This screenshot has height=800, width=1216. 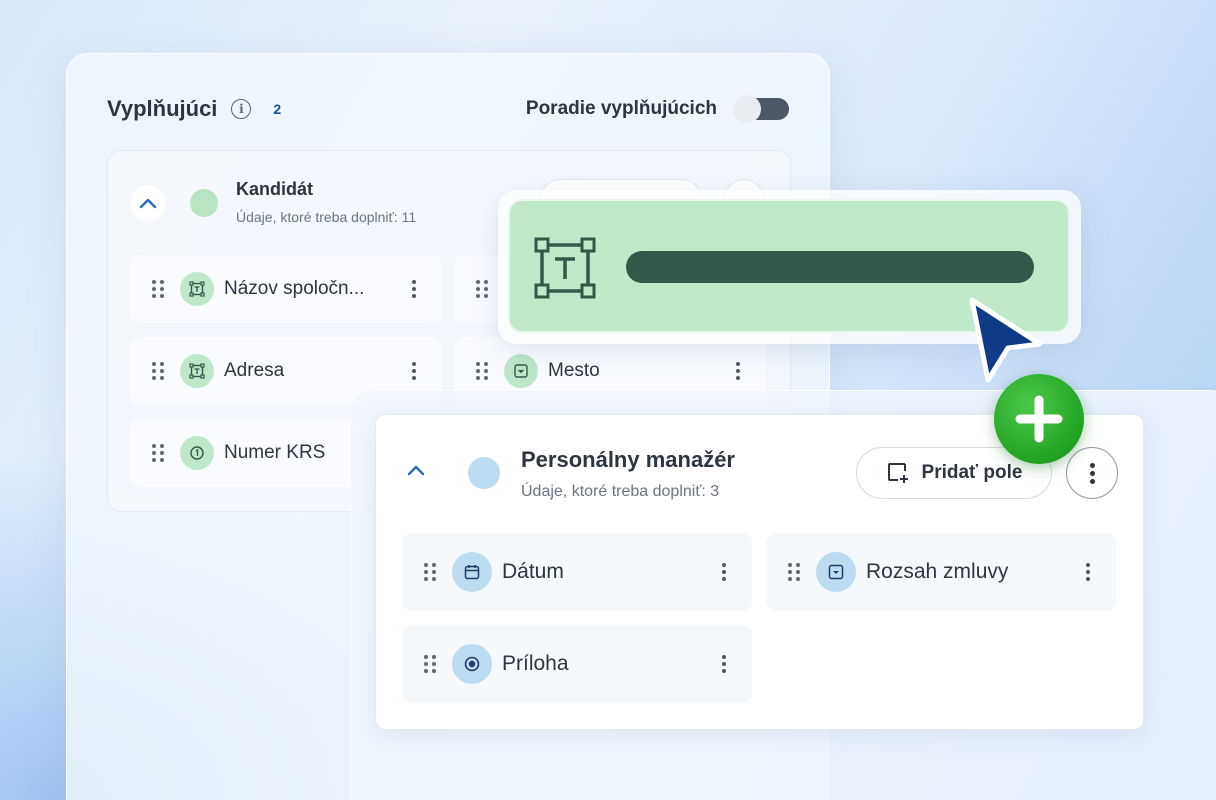 What do you see at coordinates (254, 370) in the screenshot?
I see `field-label: Adresa` at bounding box center [254, 370].